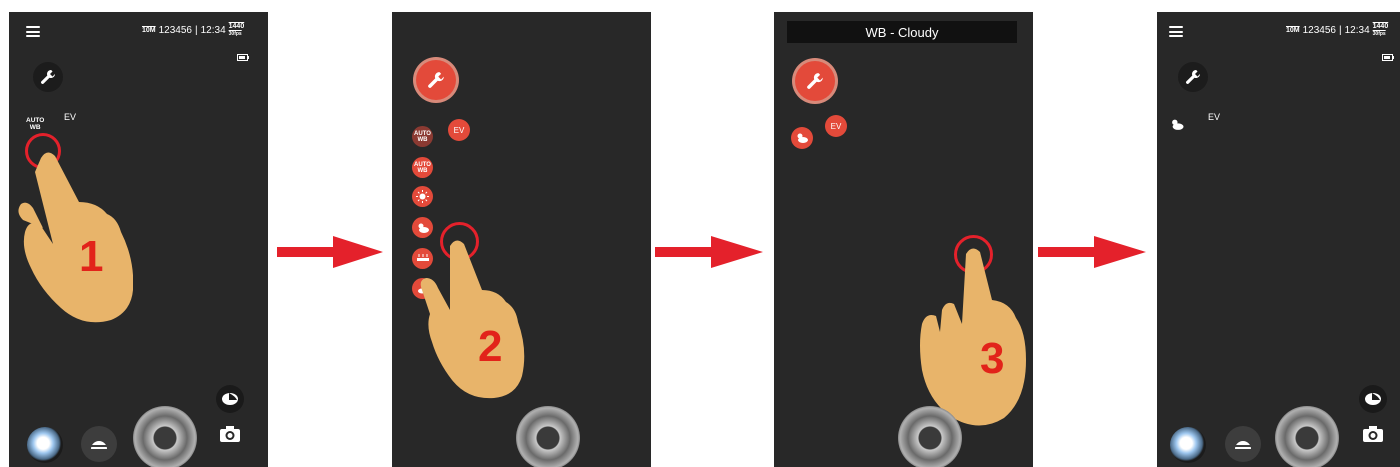  Describe the element at coordinates (490, 346) in the screenshot. I see `step-number: 2` at that location.